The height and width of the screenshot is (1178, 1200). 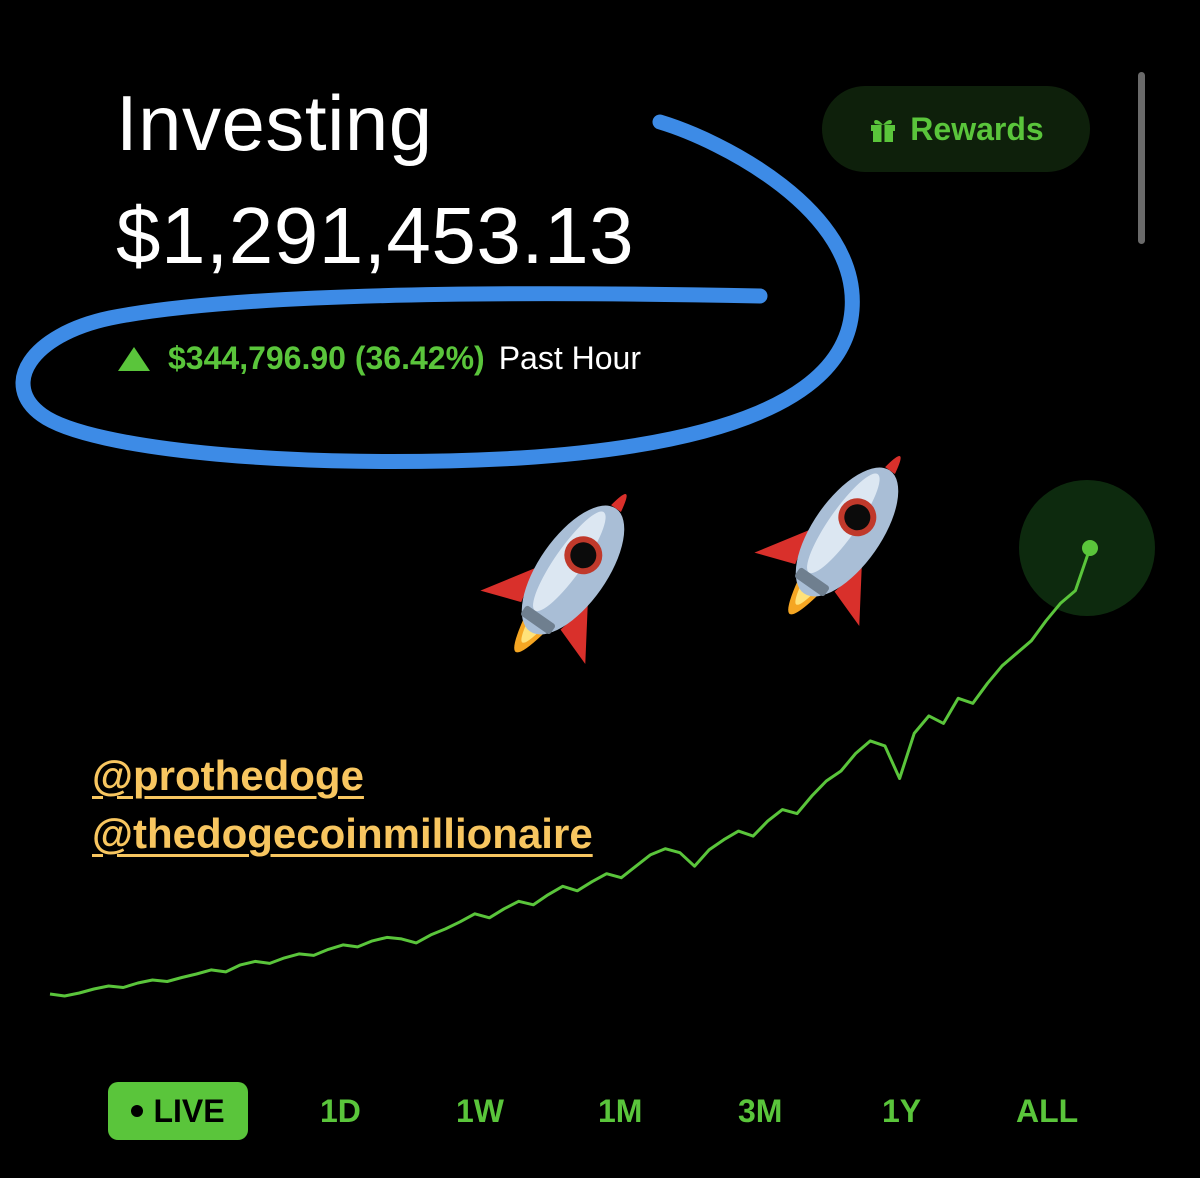 I want to click on tab-1d-label: 1D, so click(x=340, y=1110).